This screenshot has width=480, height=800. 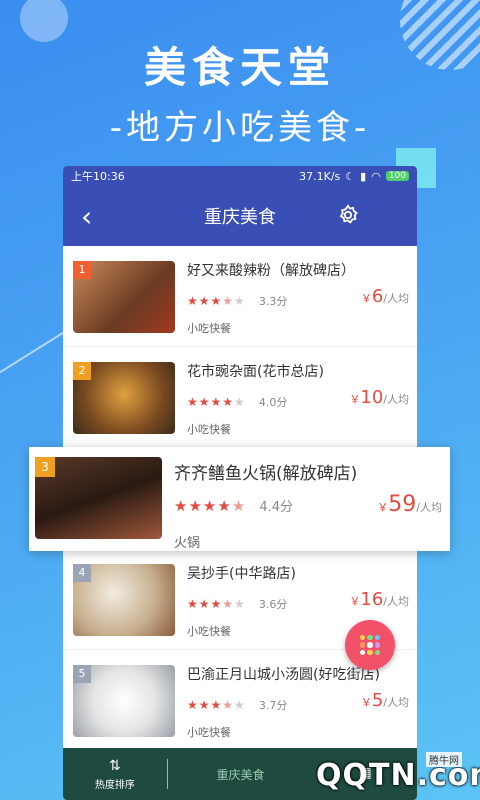 I want to click on restaurant-name: 花市豌杂面(花市总店), so click(x=255, y=372).